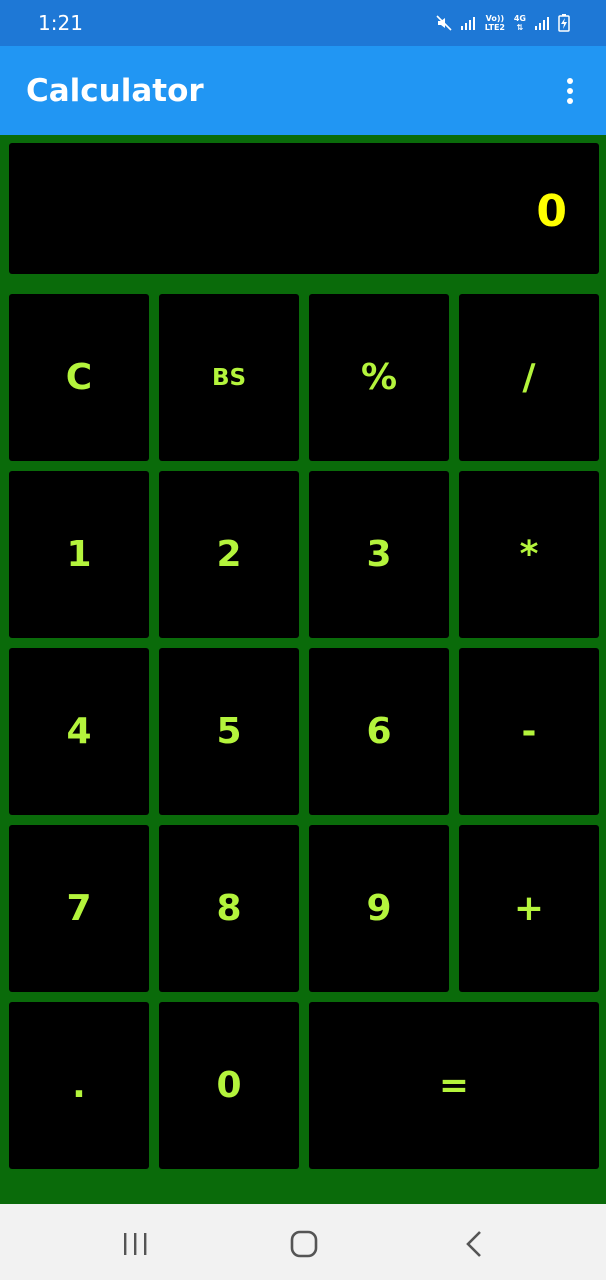  Describe the element at coordinates (79, 908) in the screenshot. I see `digit-7-button: 7` at that location.